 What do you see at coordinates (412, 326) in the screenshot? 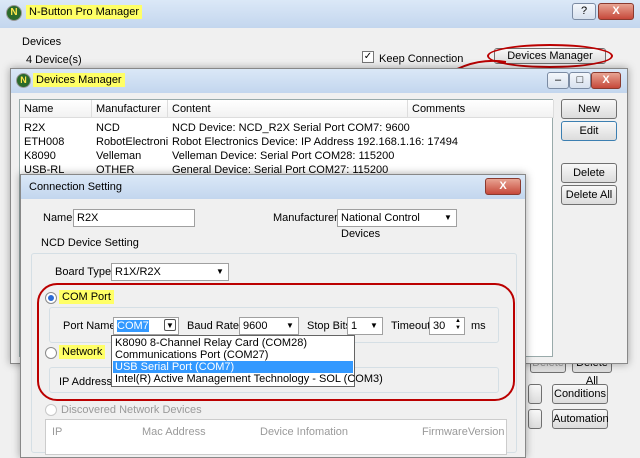
I see `timeout-label: Timeout:` at bounding box center [412, 326].